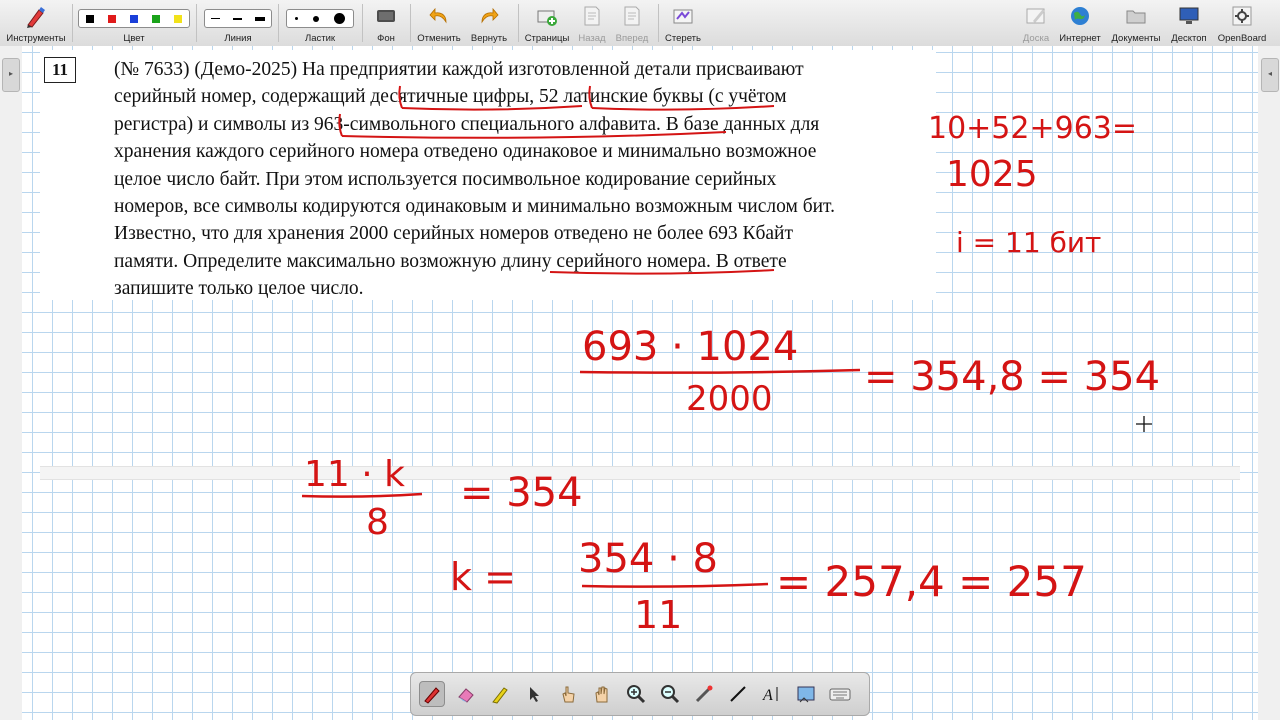 This screenshot has height=720, width=1280. What do you see at coordinates (354, 474) in the screenshot?
I see `fraction2-numerator: 11 · k` at bounding box center [354, 474].